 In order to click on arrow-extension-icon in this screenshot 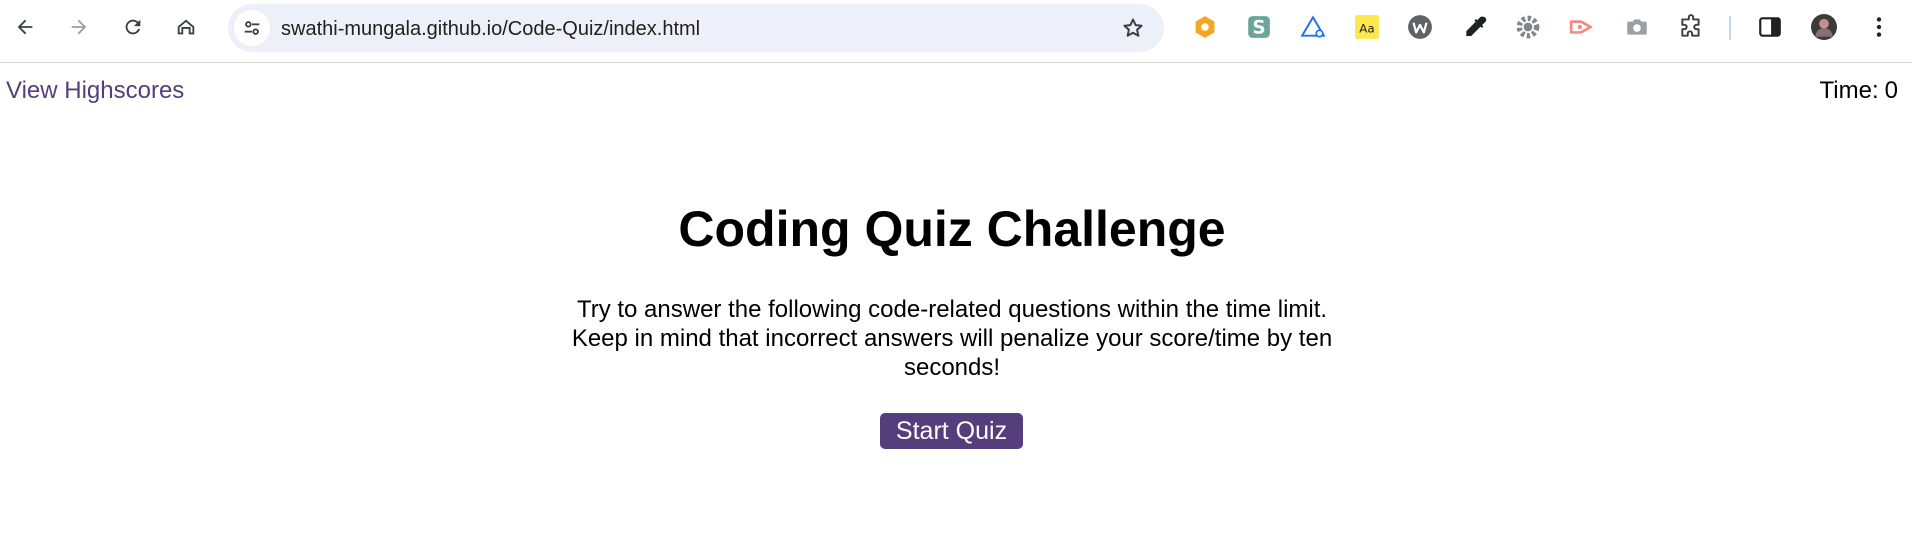, I will do `click(1581, 27)`.